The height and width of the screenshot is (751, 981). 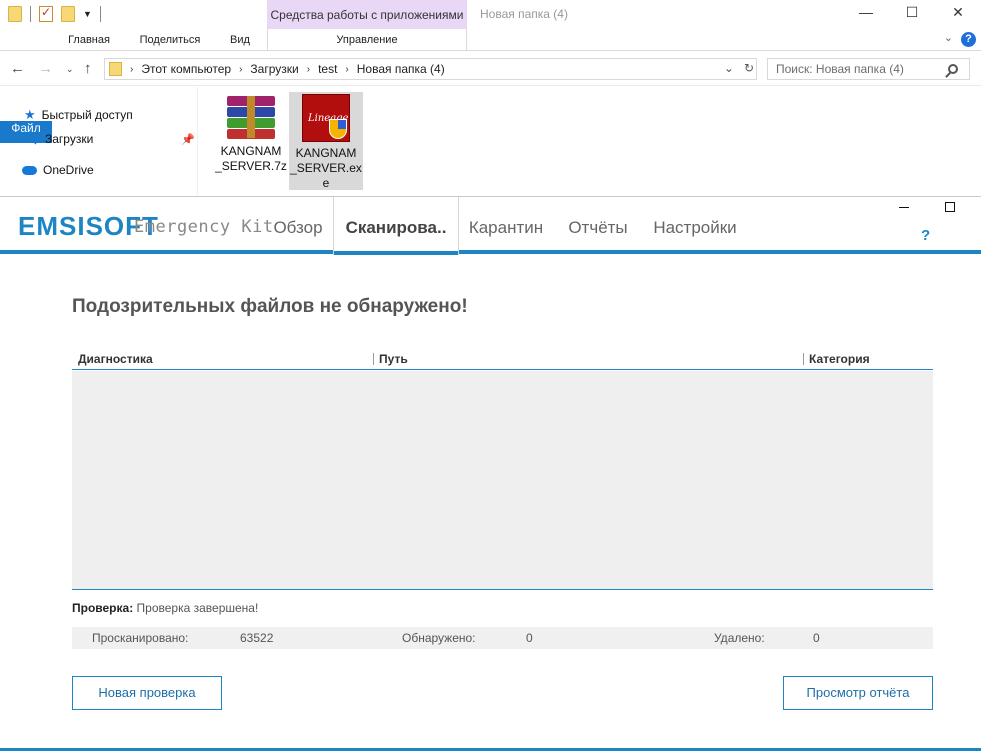 What do you see at coordinates (88, 68) in the screenshot?
I see `up-arrow-icon: ↑` at bounding box center [88, 68].